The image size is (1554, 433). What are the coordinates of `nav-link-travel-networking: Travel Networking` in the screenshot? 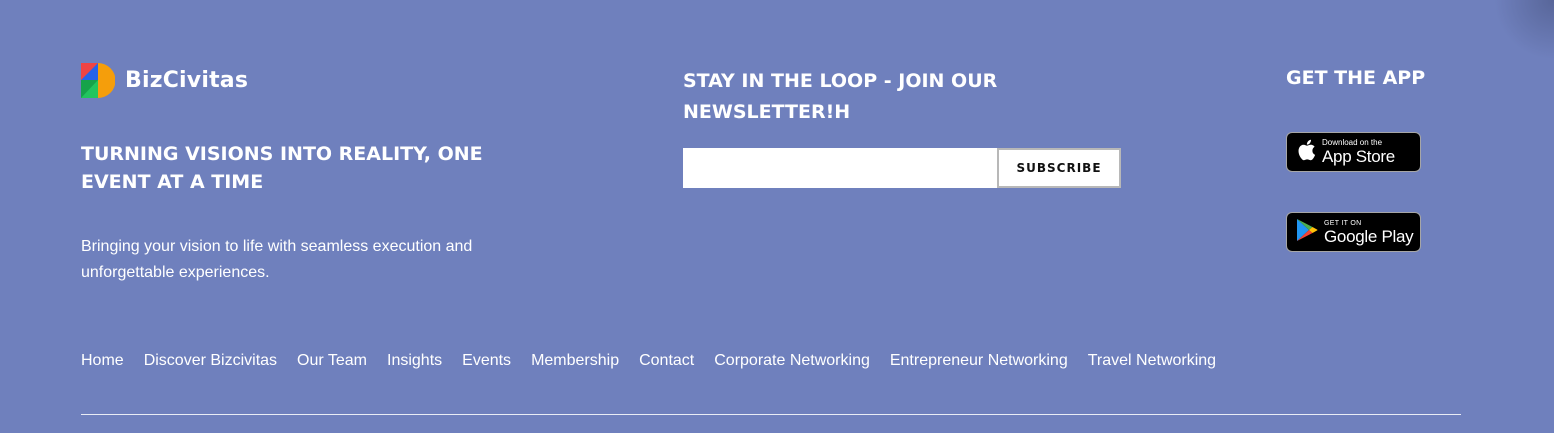 It's located at (1152, 361).